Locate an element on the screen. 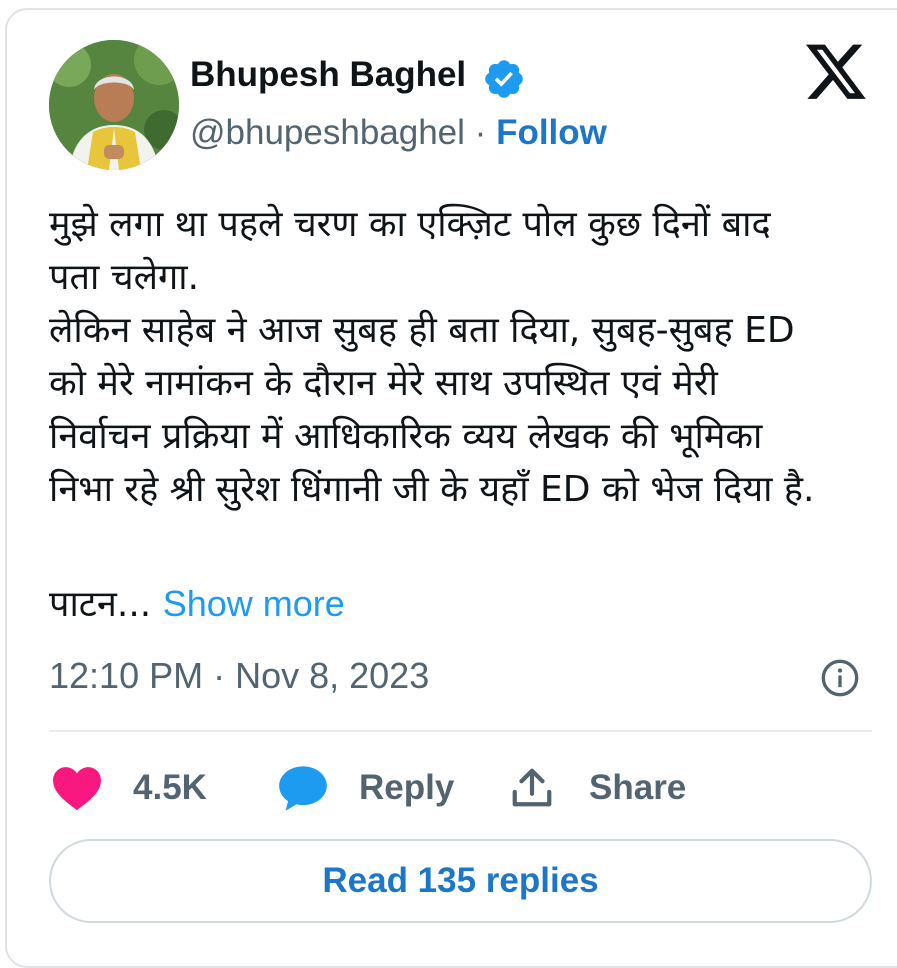 The width and height of the screenshot is (897, 968). reply-button: Reply is located at coordinates (365, 788).